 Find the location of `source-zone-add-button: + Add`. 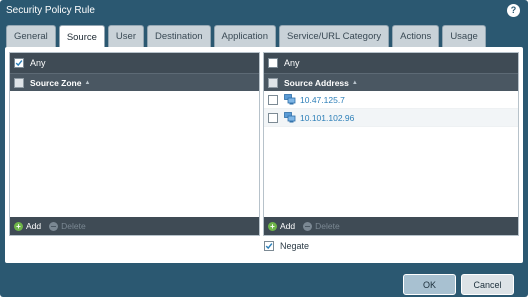

source-zone-add-button: + Add is located at coordinates (27, 226).